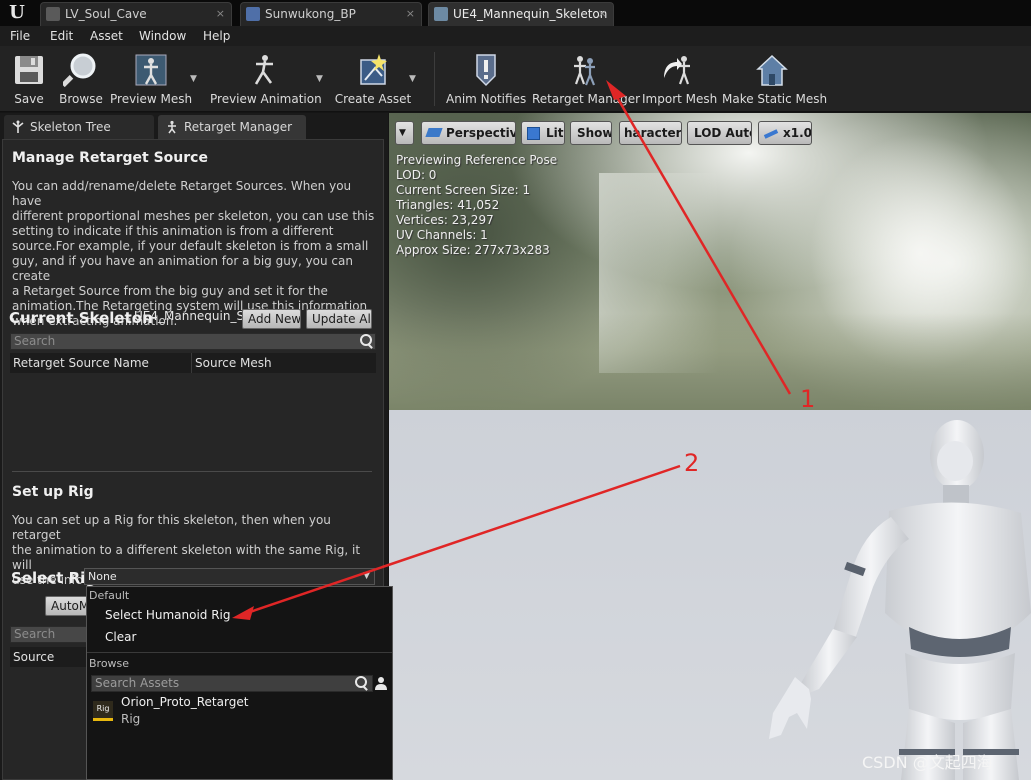 Image resolution: width=1031 pixels, height=780 pixels. Describe the element at coordinates (192, 471) in the screenshot. I see `section-divider` at that location.